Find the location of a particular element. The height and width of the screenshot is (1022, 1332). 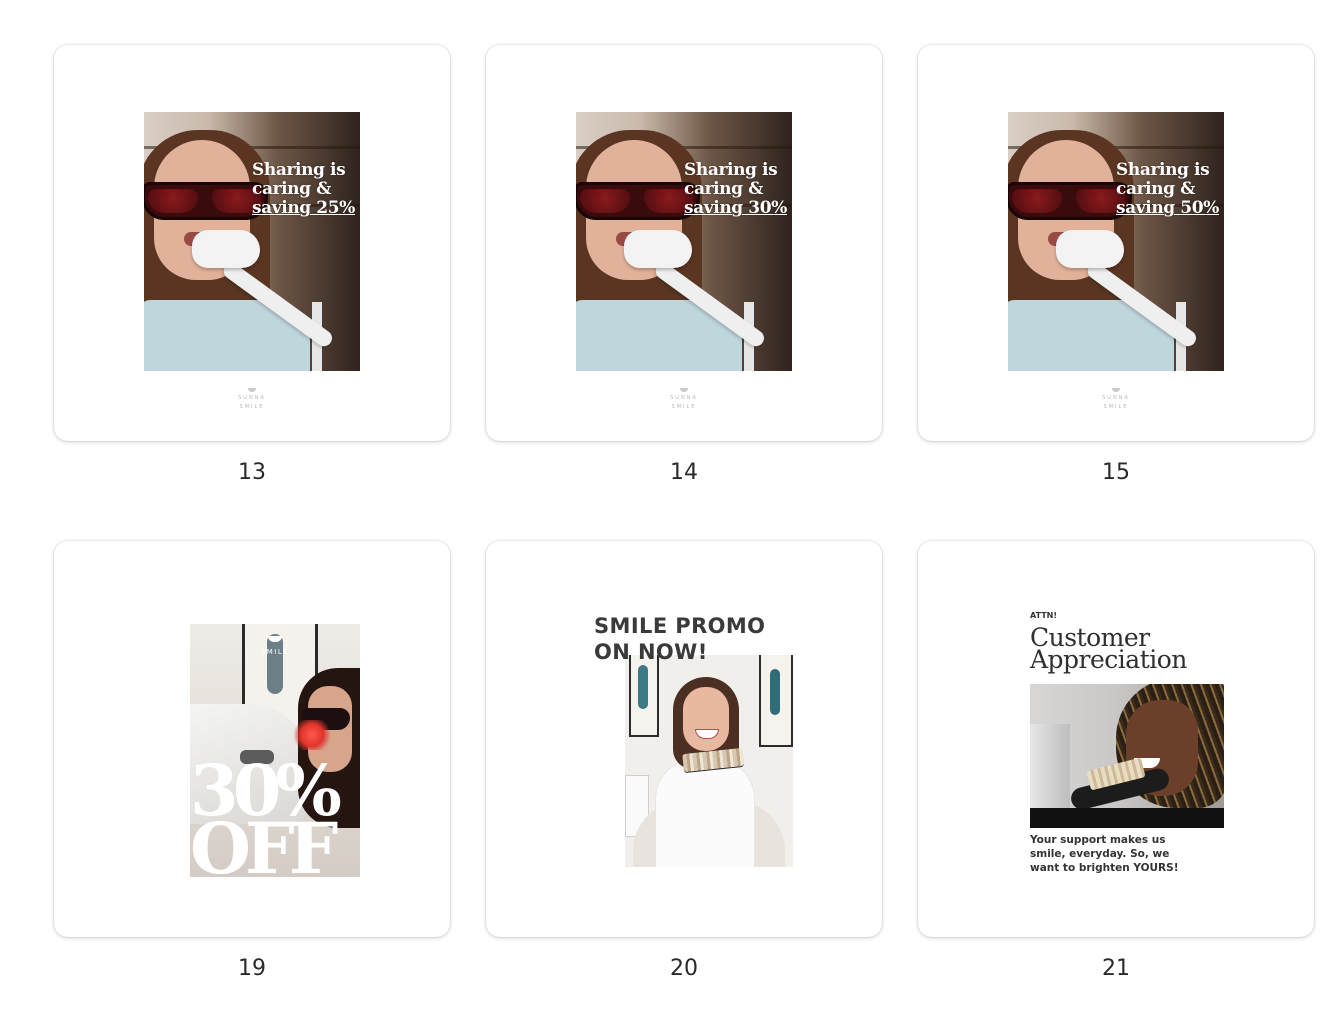

template-photo: Sharing is caring & saving 30% is located at coordinates (684, 241).